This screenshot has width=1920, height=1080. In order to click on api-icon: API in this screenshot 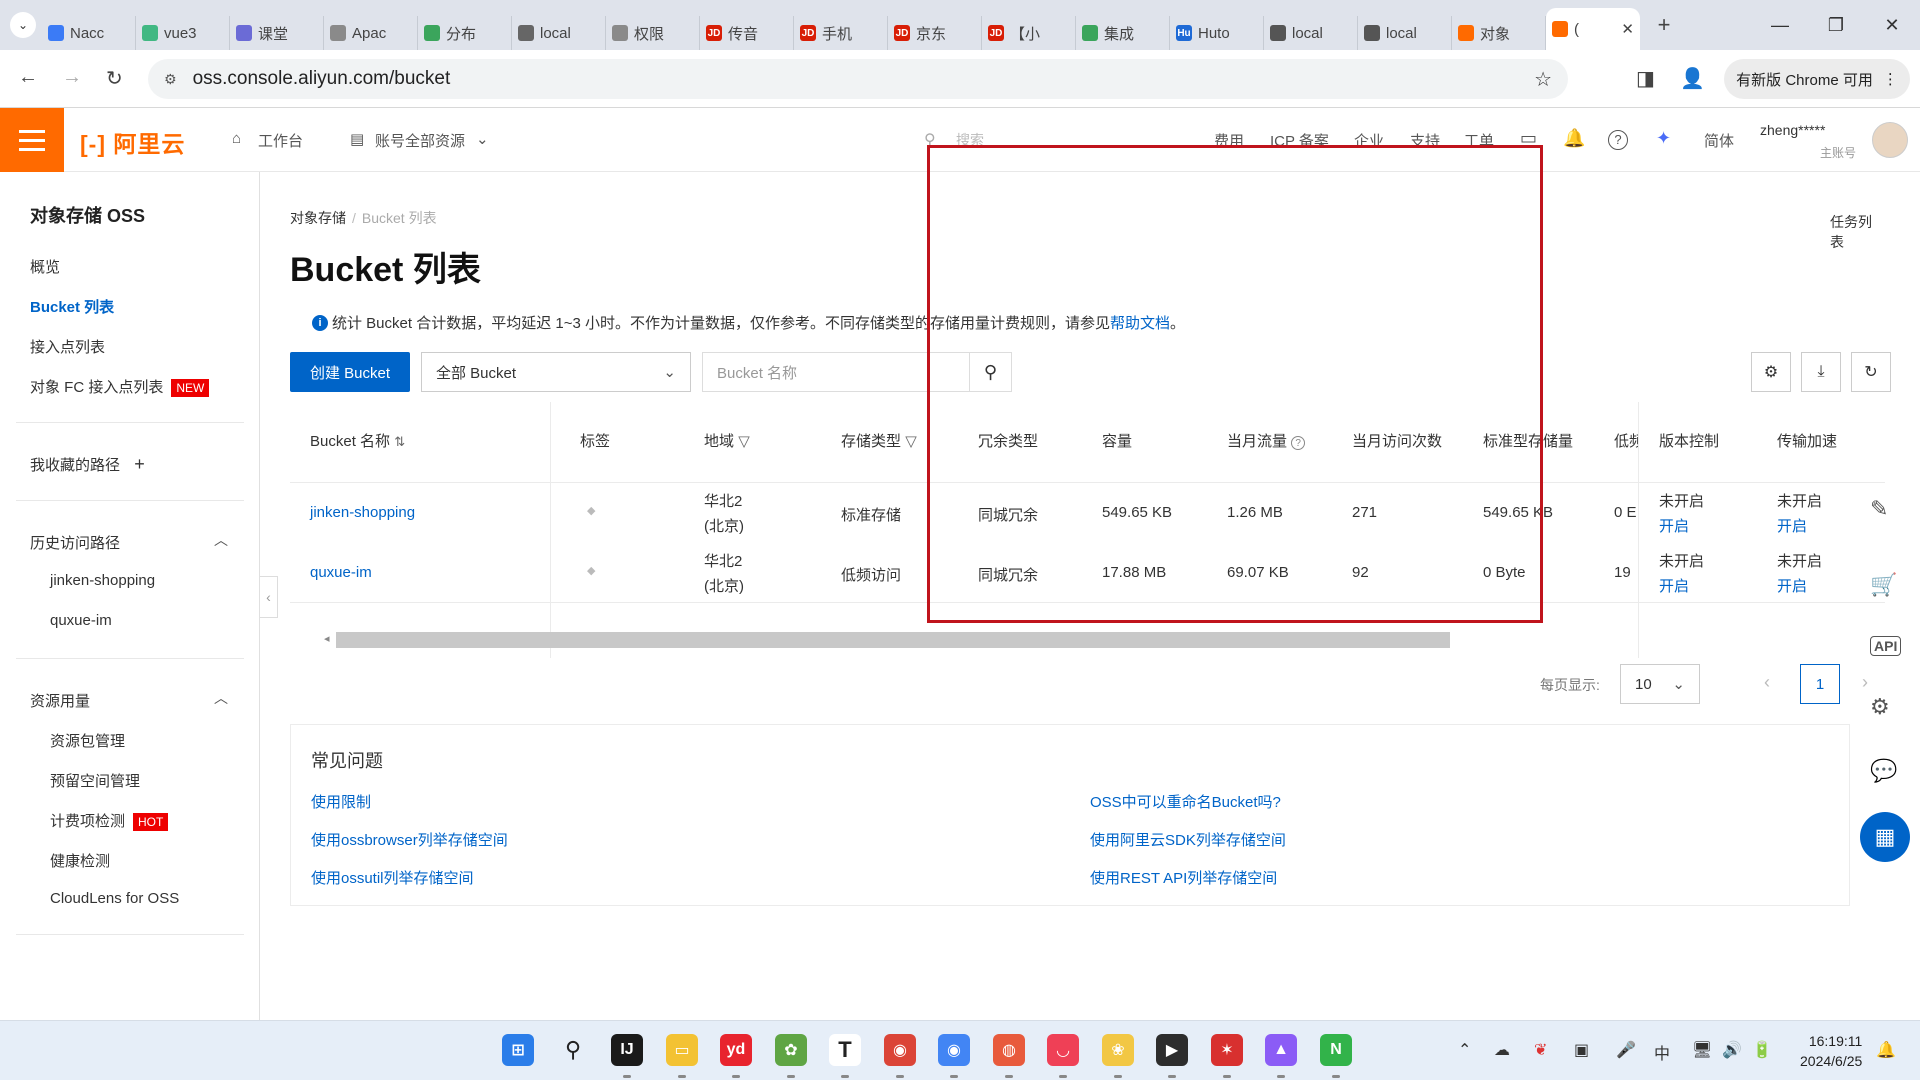, I will do `click(1886, 646)`.